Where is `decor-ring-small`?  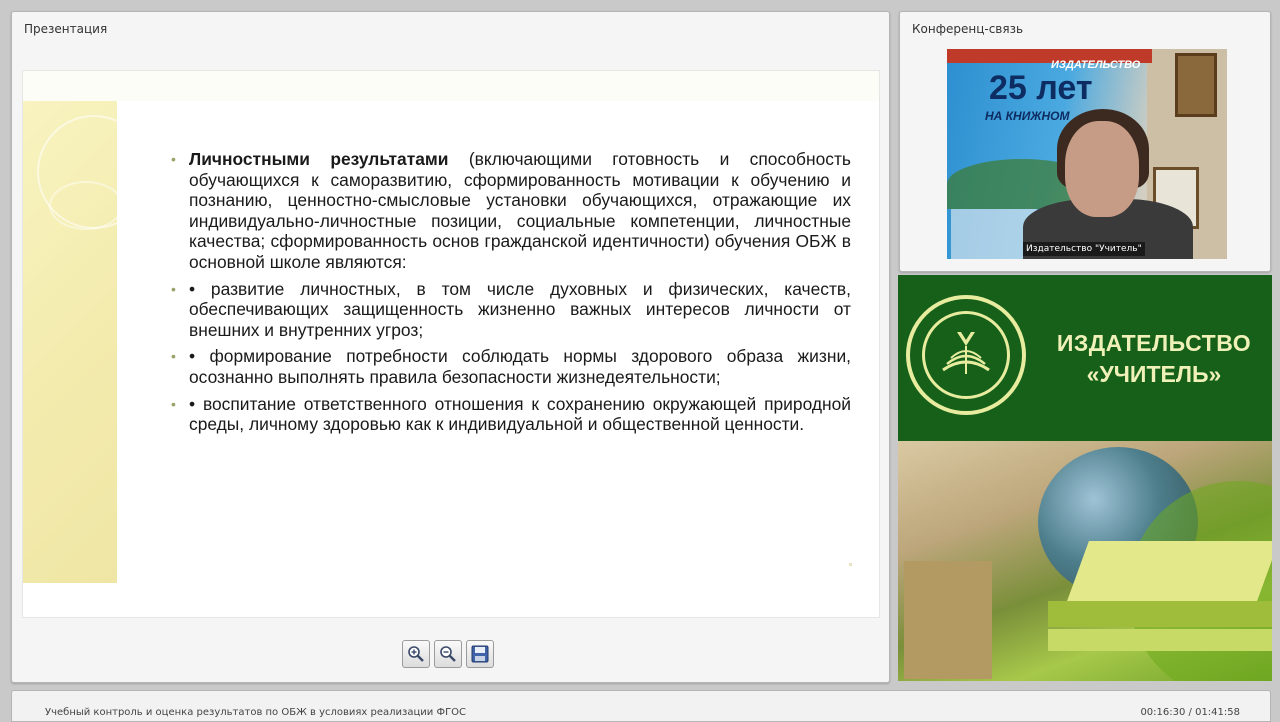 decor-ring-small is located at coordinates (86, 205).